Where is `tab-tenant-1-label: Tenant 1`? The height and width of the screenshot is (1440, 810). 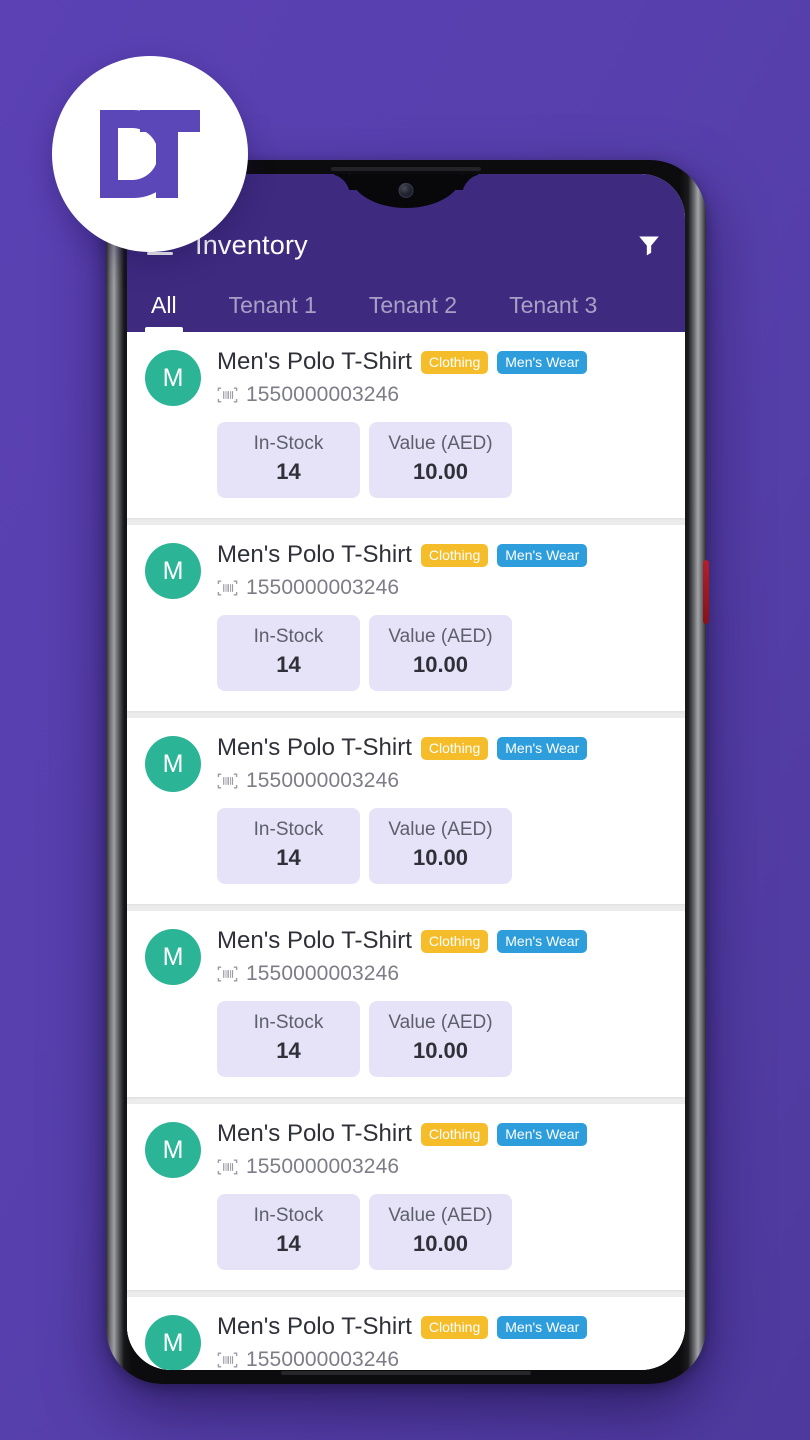 tab-tenant-1-label: Tenant 1 is located at coordinates (272, 305).